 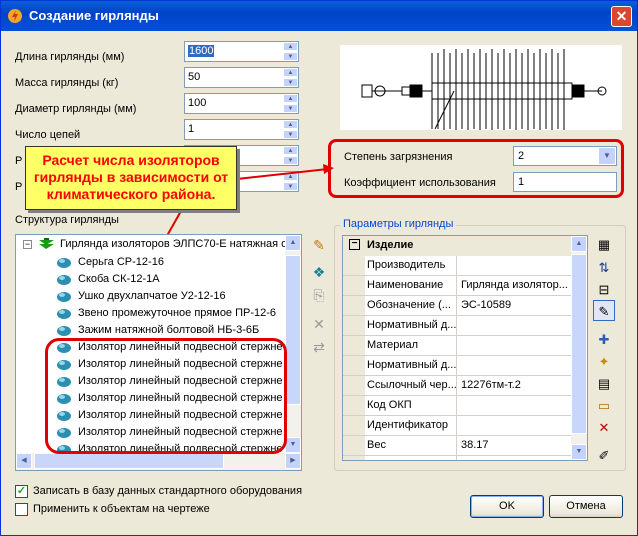 What do you see at coordinates (46, 243) in the screenshot?
I see `garland-icon` at bounding box center [46, 243].